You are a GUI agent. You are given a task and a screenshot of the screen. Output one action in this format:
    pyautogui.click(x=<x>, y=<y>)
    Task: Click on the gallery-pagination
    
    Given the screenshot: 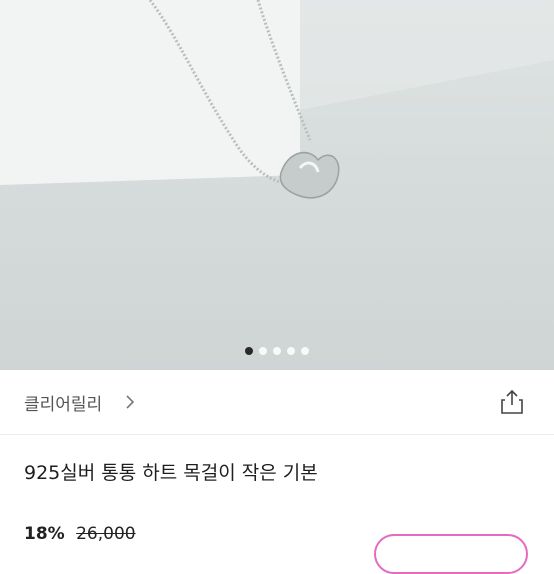 What is the action you would take?
    pyautogui.click(x=277, y=351)
    